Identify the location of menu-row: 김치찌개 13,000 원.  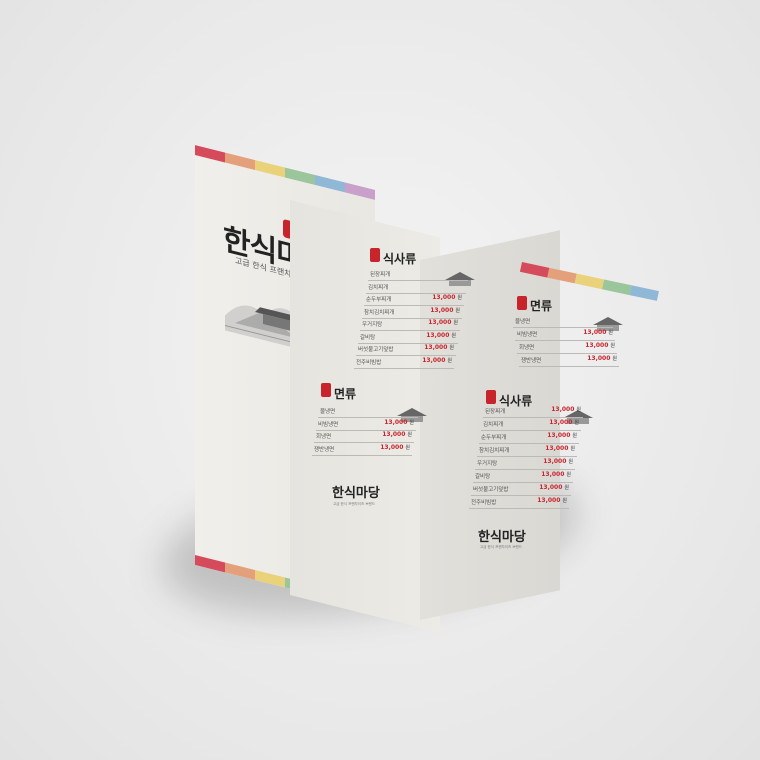
(531, 424).